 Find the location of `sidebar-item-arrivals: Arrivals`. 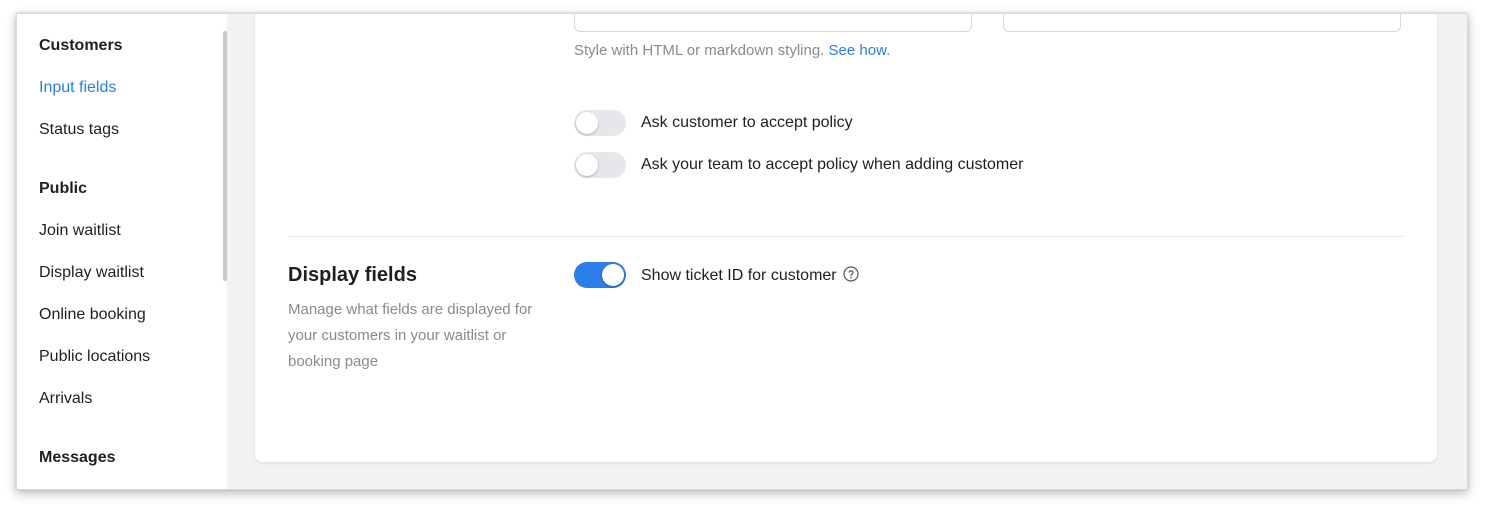

sidebar-item-arrivals: Arrivals is located at coordinates (65, 399).